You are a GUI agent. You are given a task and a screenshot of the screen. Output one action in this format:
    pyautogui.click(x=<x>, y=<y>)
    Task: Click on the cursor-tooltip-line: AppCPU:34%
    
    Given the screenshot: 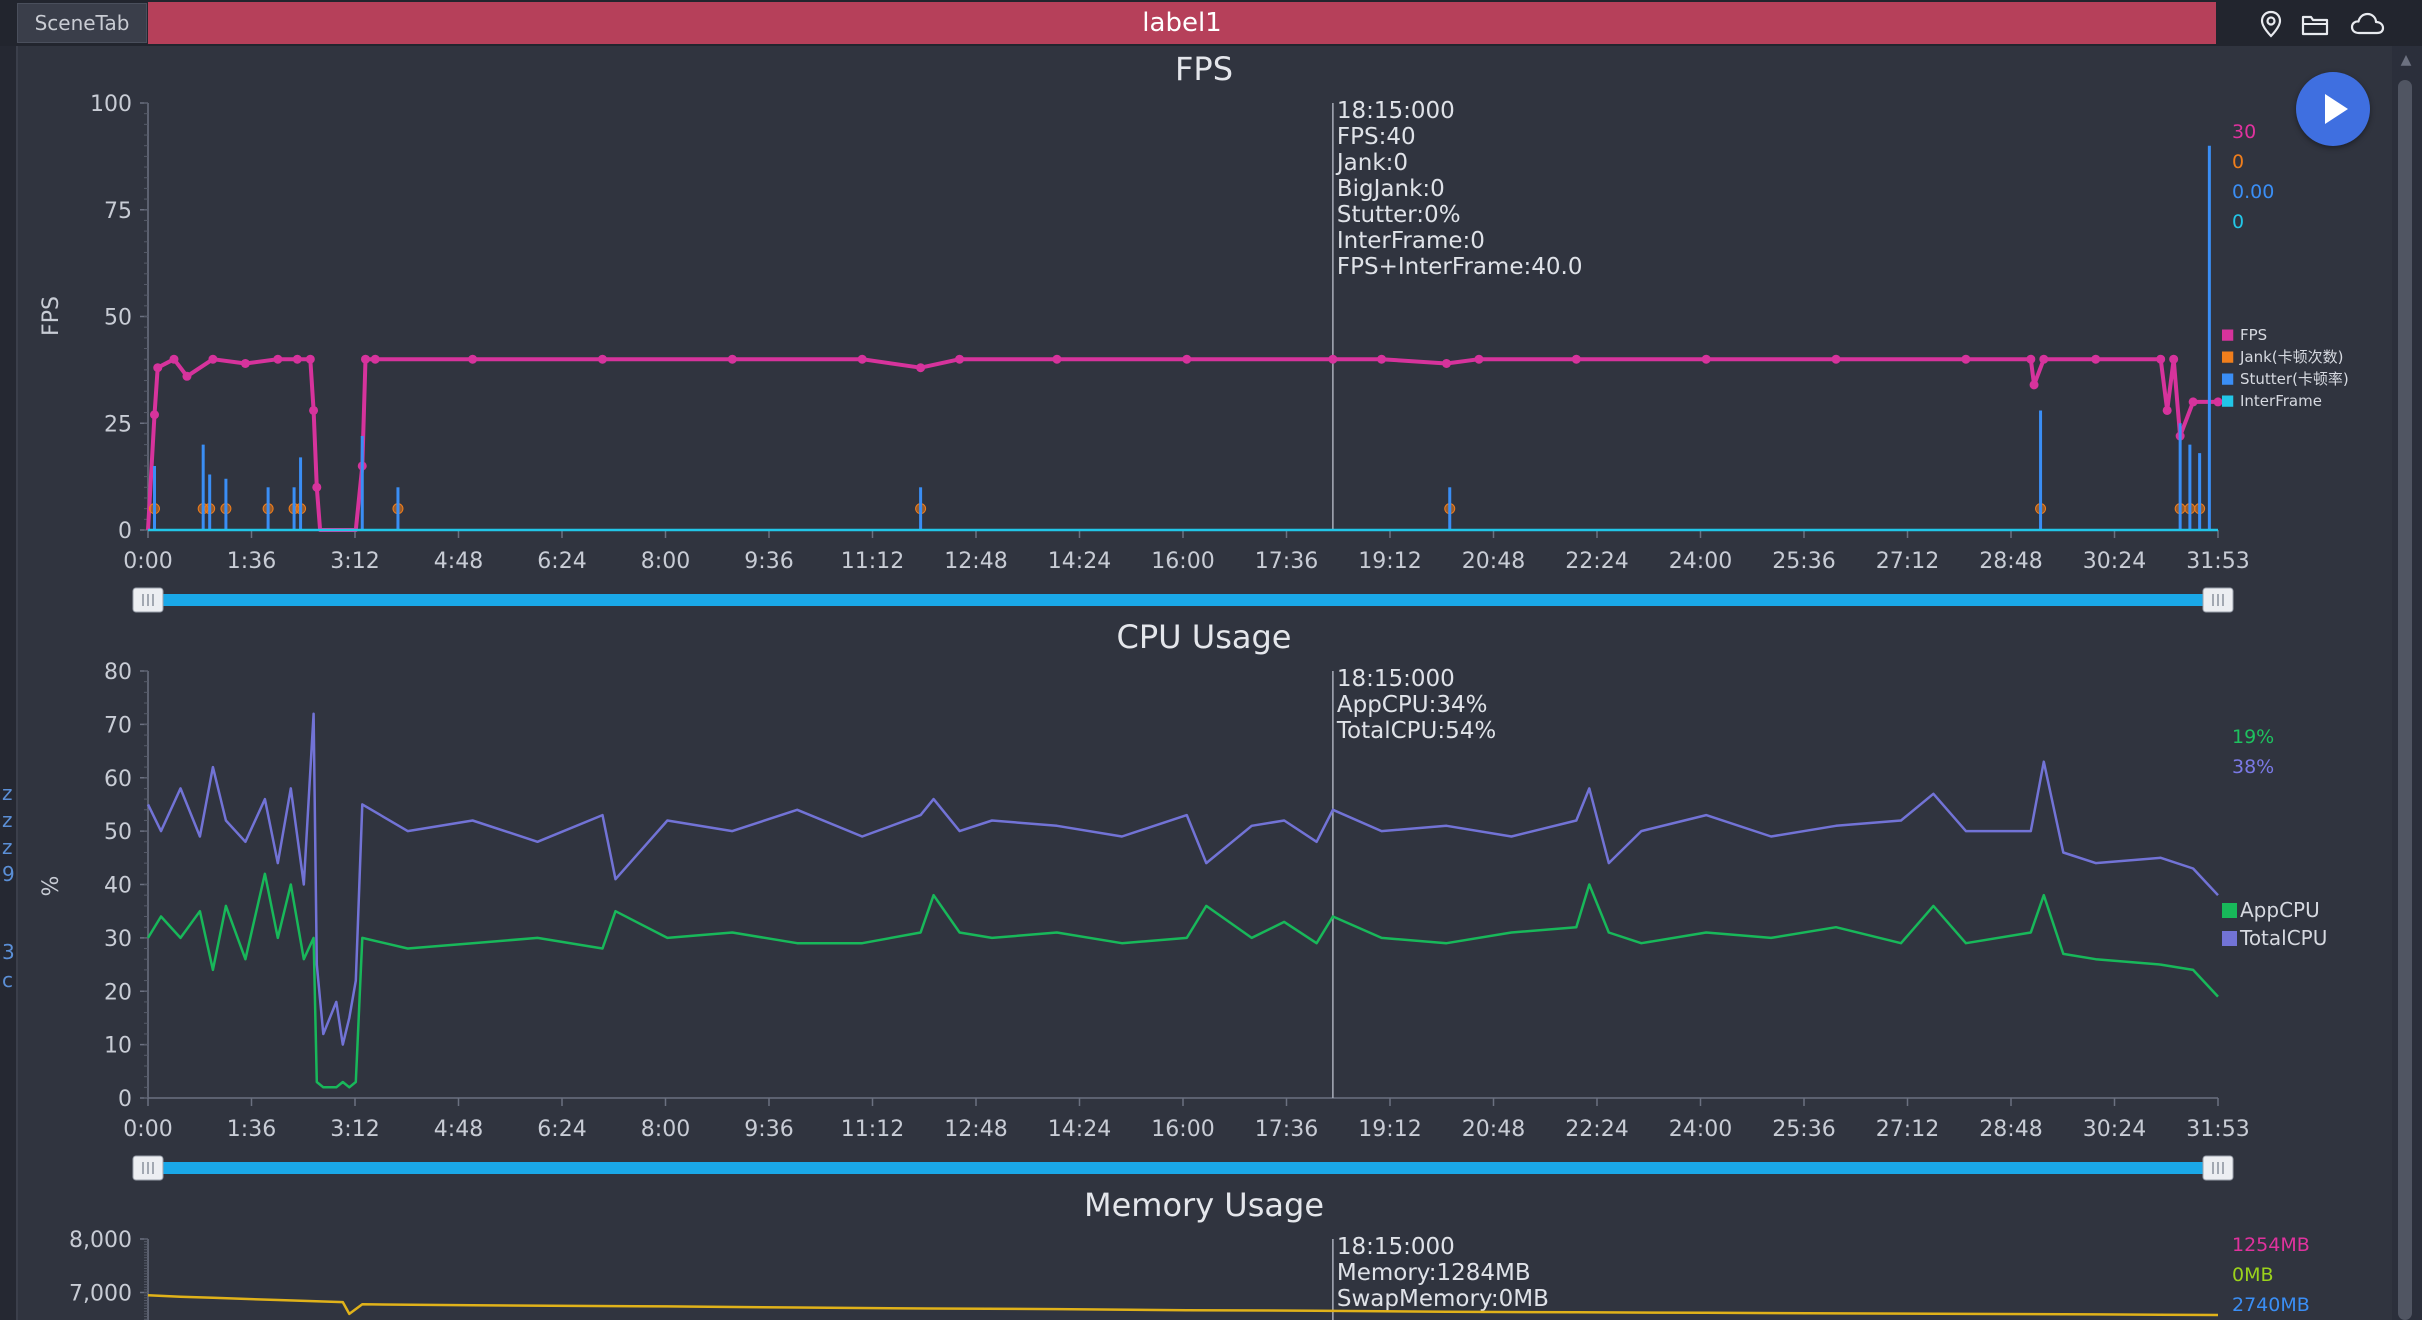 What is the action you would take?
    pyautogui.click(x=1412, y=705)
    